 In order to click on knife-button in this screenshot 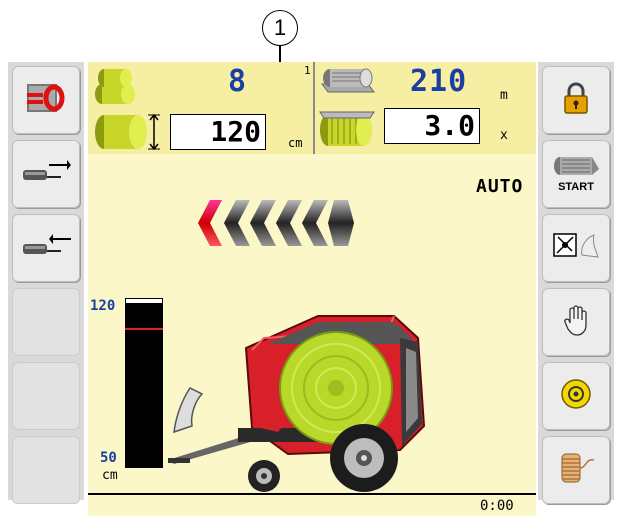, I will do `click(576, 248)`.